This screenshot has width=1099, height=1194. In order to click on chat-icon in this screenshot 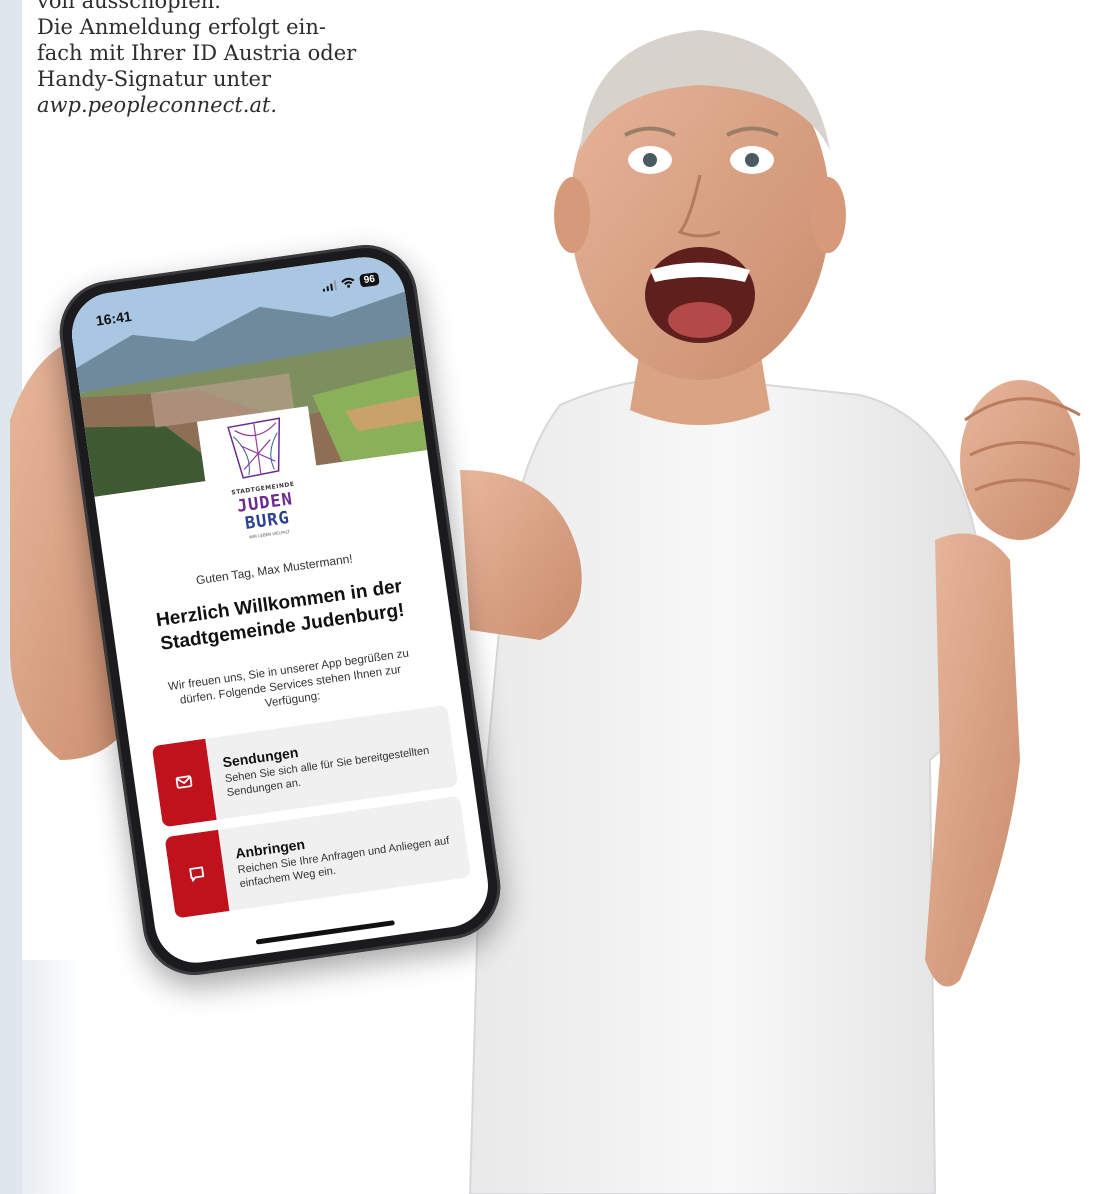, I will do `click(197, 874)`.